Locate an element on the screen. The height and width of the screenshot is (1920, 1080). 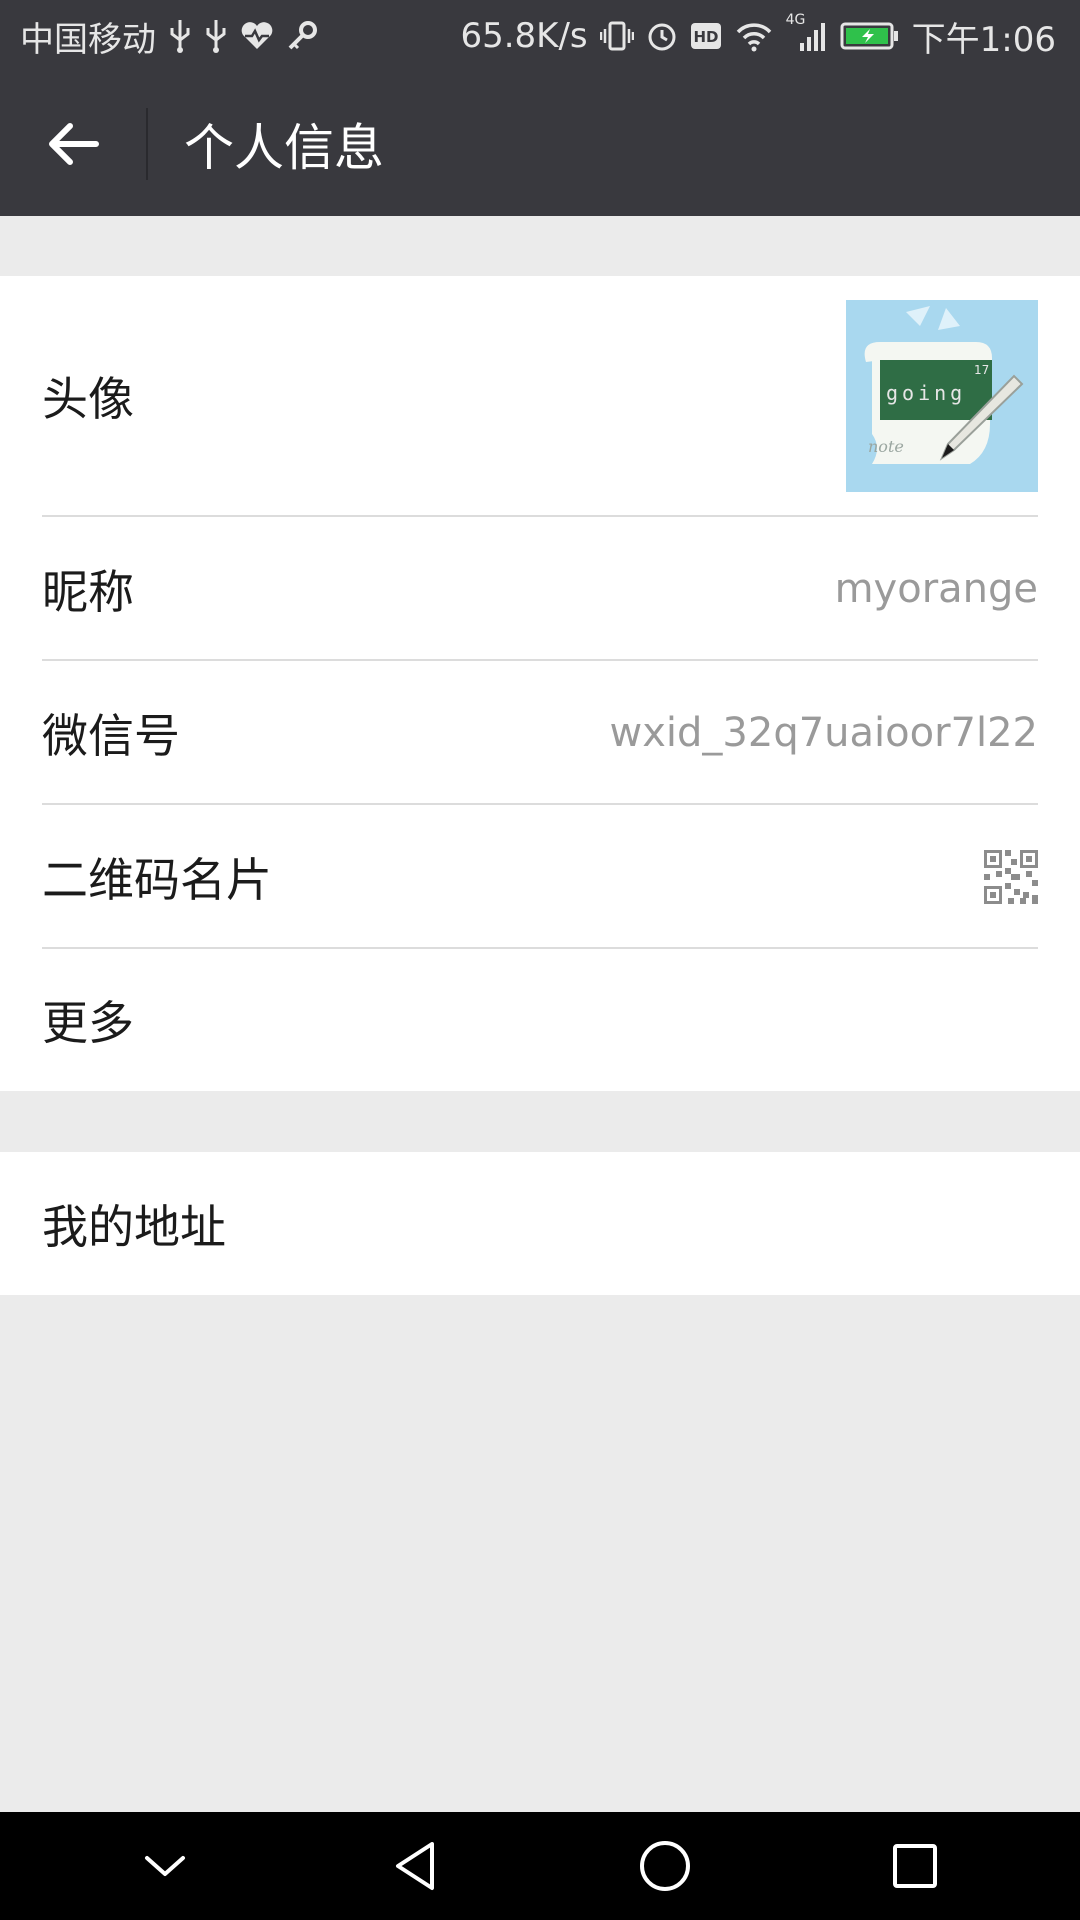
wechat-id-row: 微信号 wxid_32q7uaioor7l22 is located at coordinates (540, 732).